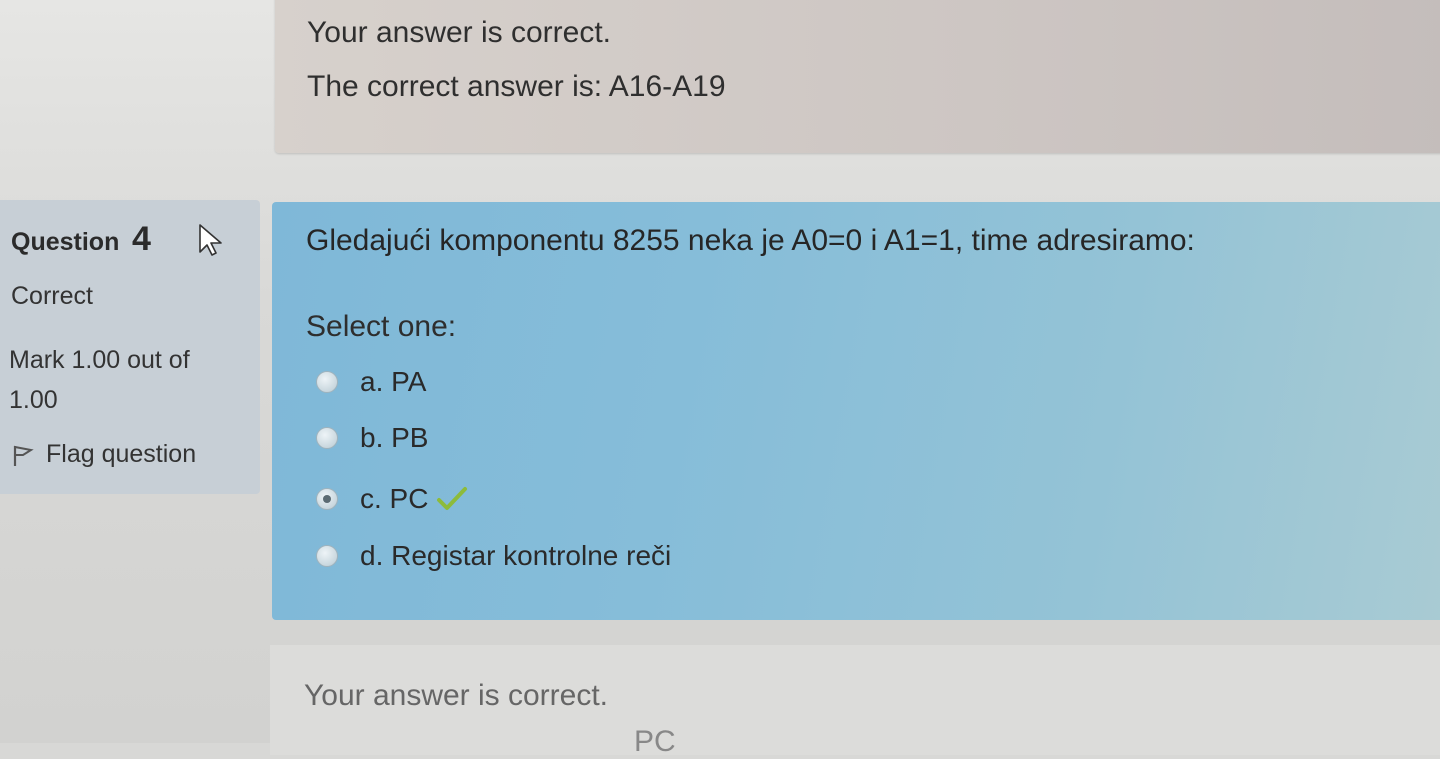 The image size is (1440, 759). I want to click on question-label: Question, so click(65, 242).